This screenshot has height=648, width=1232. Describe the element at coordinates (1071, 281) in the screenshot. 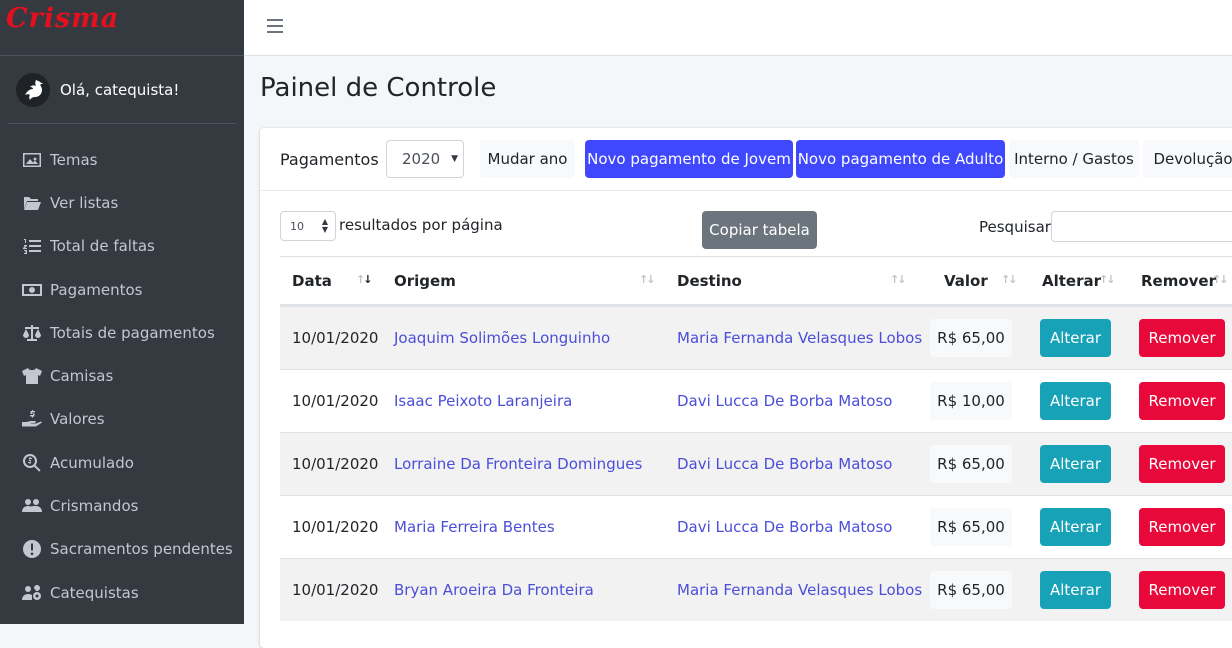

I see `column-header-alterar: Alterar` at that location.